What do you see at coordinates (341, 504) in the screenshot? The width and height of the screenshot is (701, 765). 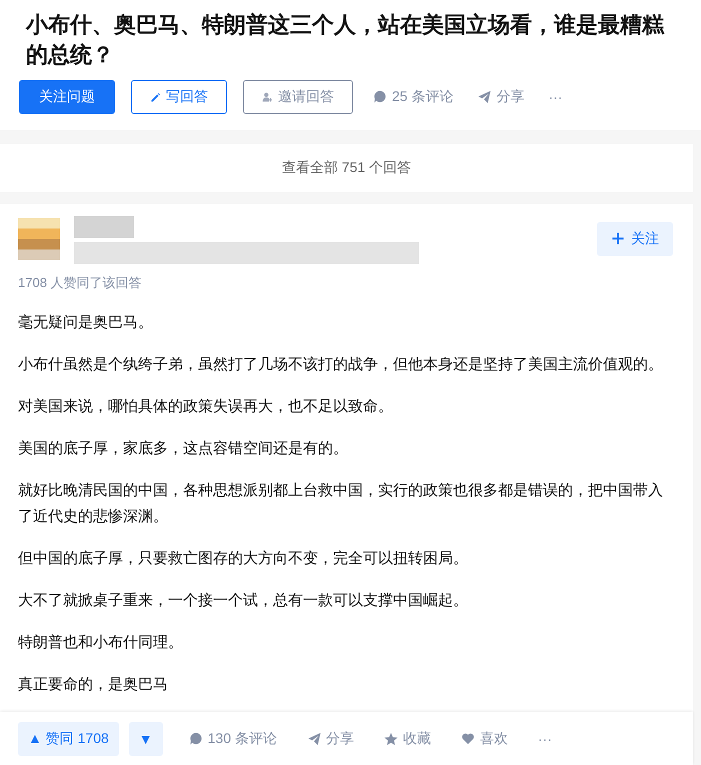 I see `answer-paragraph: 就好比晚清民国的中国，各种思想派别都上台救中国，实行的政策也很多都是错误的，把中国带入了近代史的悲惨深渊。` at bounding box center [341, 504].